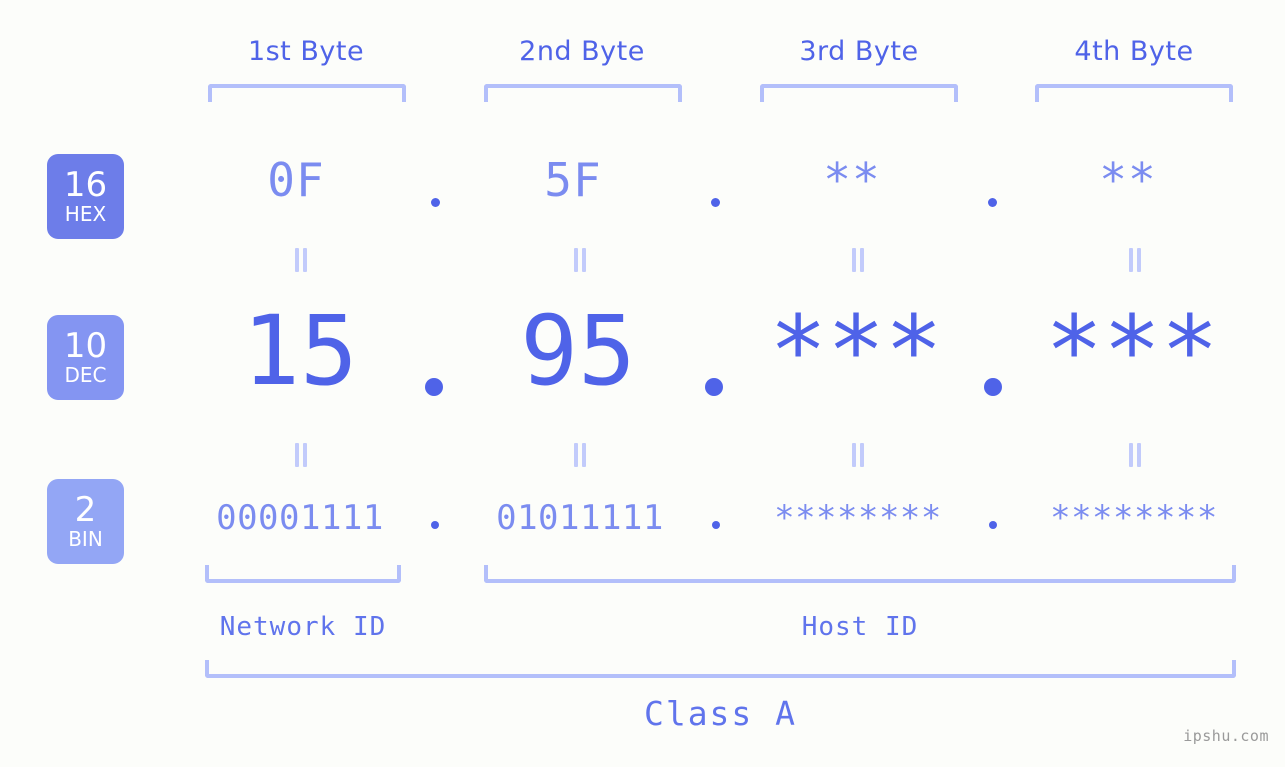 The image size is (1285, 767). I want to click on host-id-label: Host ID, so click(860, 627).